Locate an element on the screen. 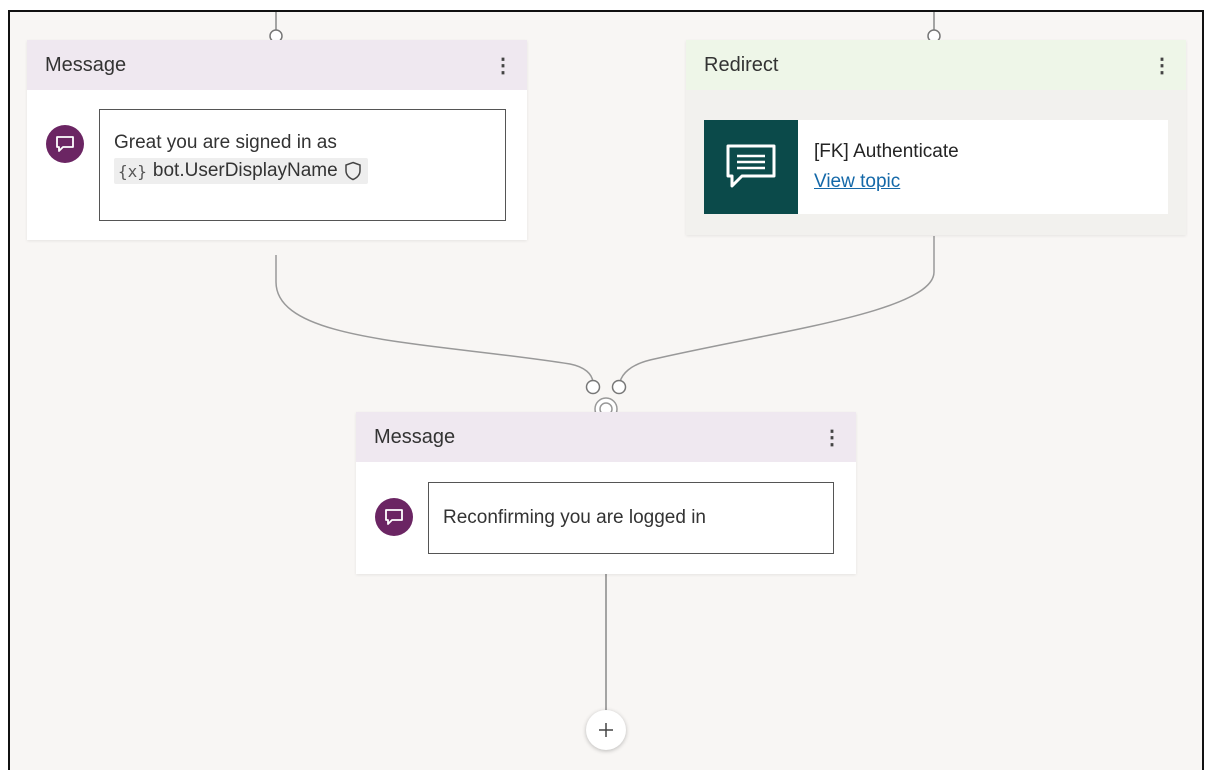  redirect-node: Redirect ⋮ [FK] Authenticate View topic is located at coordinates (936, 137).